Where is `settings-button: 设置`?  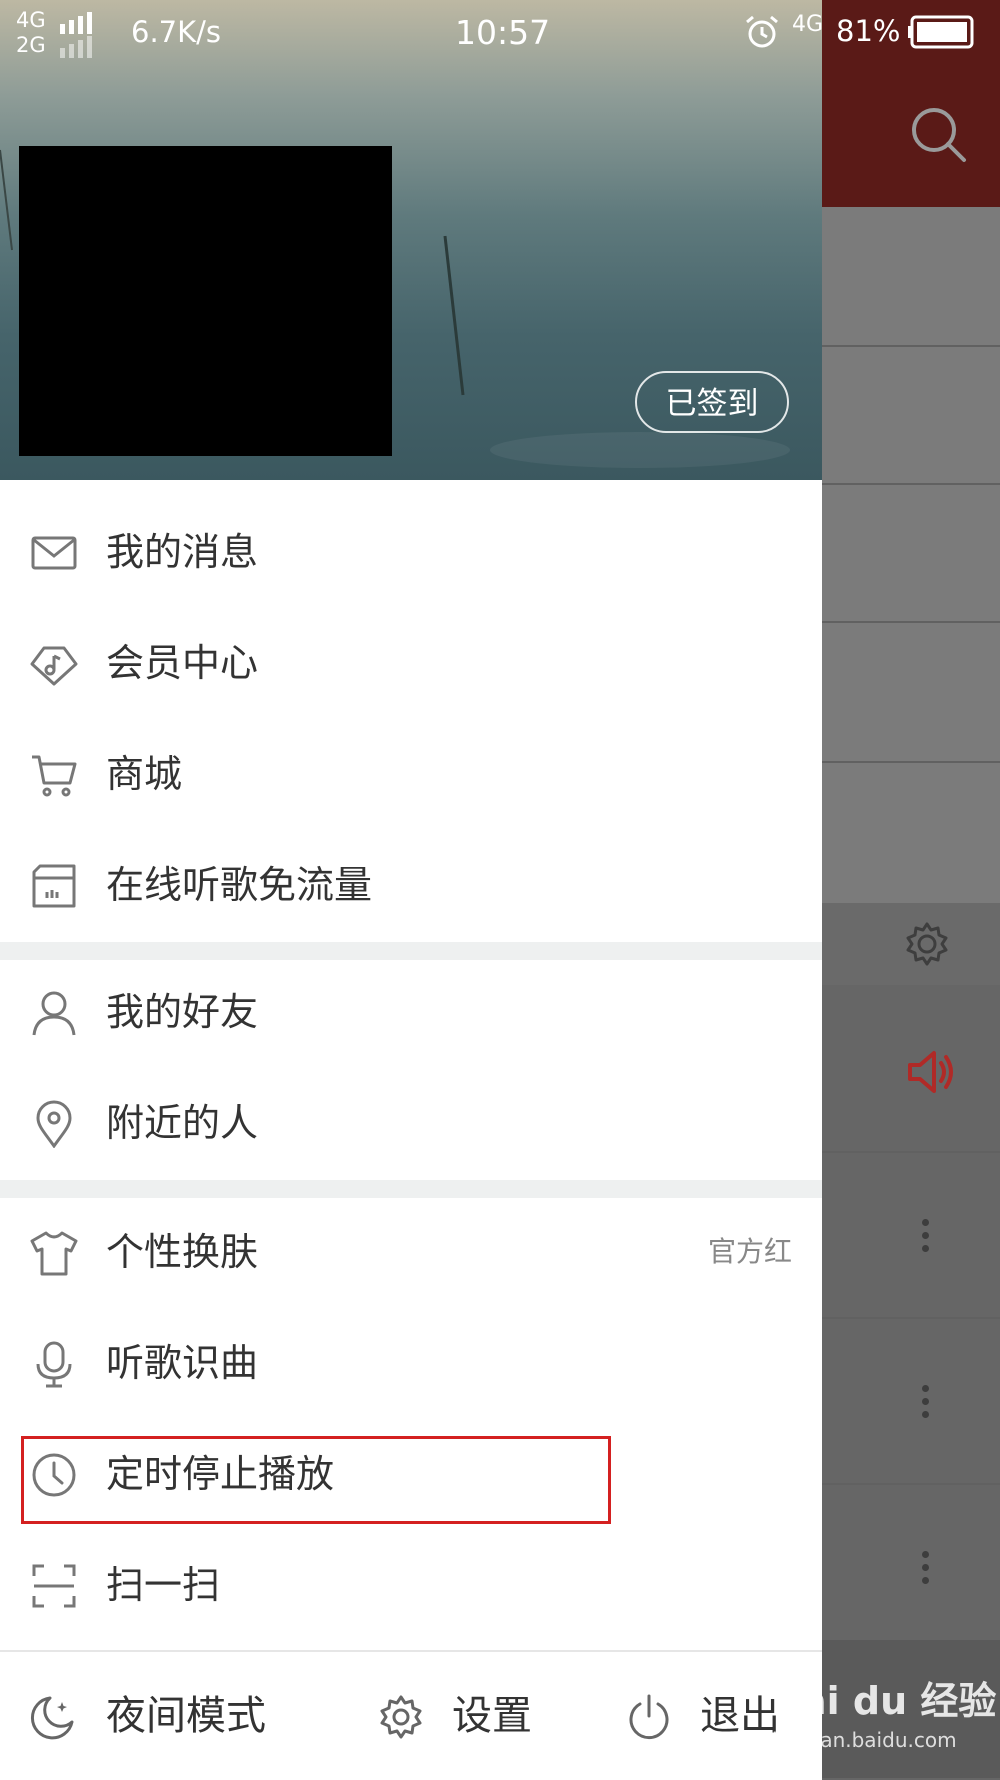 settings-button: 设置 is located at coordinates (470, 1716).